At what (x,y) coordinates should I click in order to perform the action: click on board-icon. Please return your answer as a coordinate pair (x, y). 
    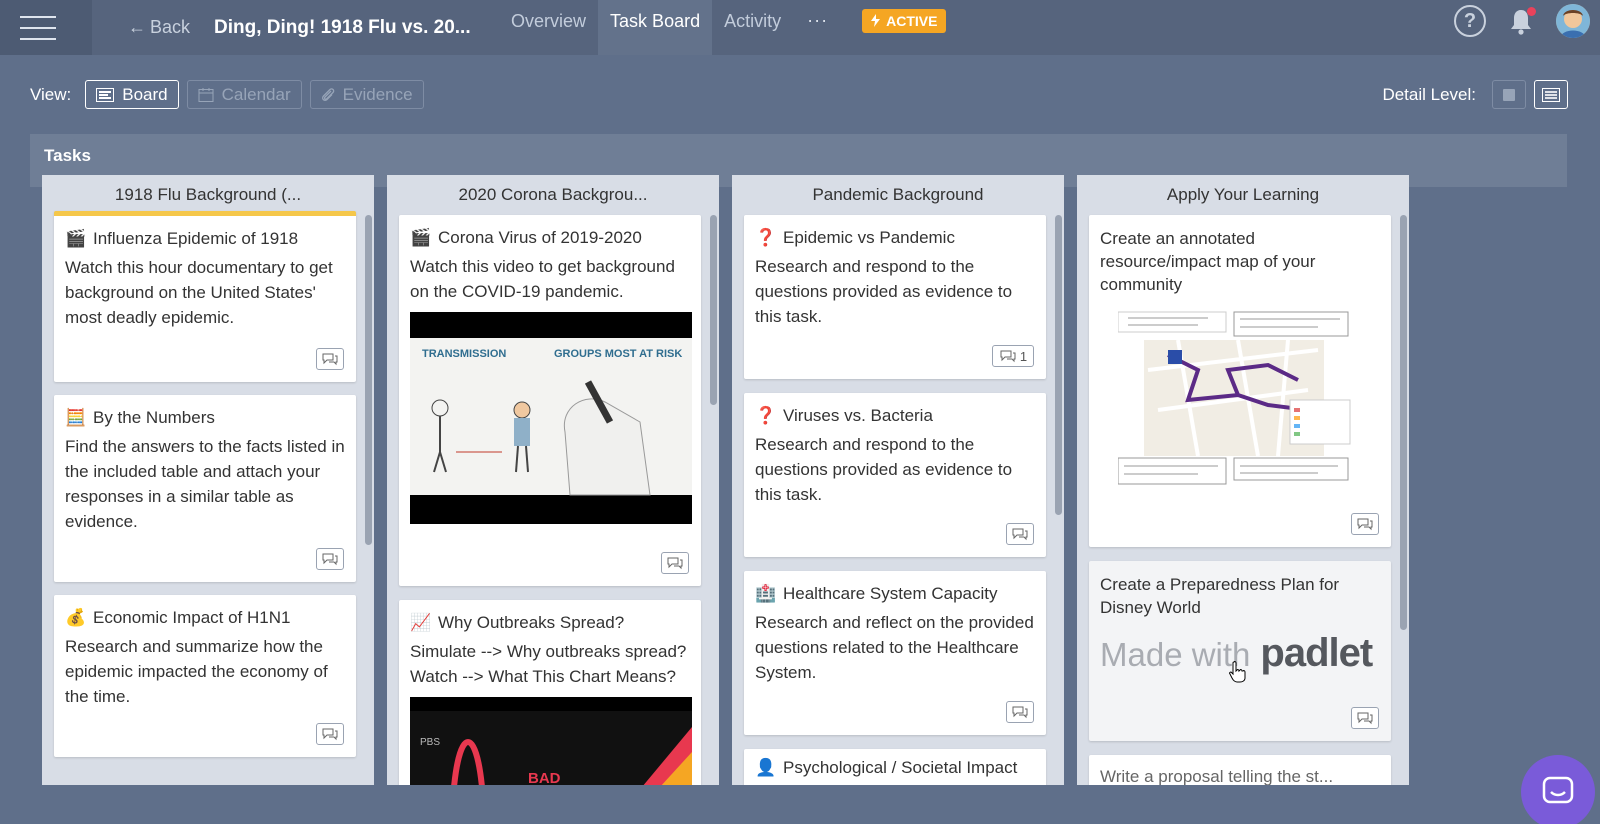
    Looking at the image, I should click on (105, 94).